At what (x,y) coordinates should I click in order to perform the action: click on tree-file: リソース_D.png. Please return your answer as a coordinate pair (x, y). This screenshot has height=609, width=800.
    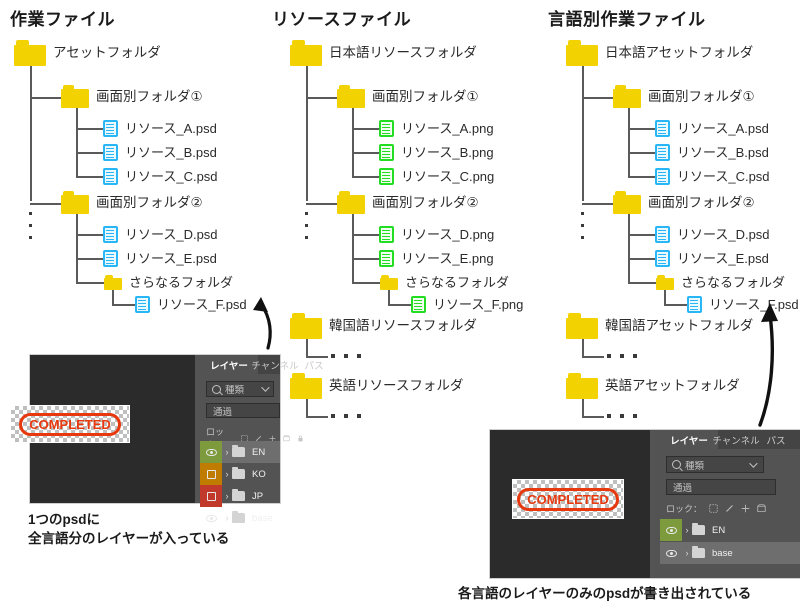
    Looking at the image, I should click on (436, 234).